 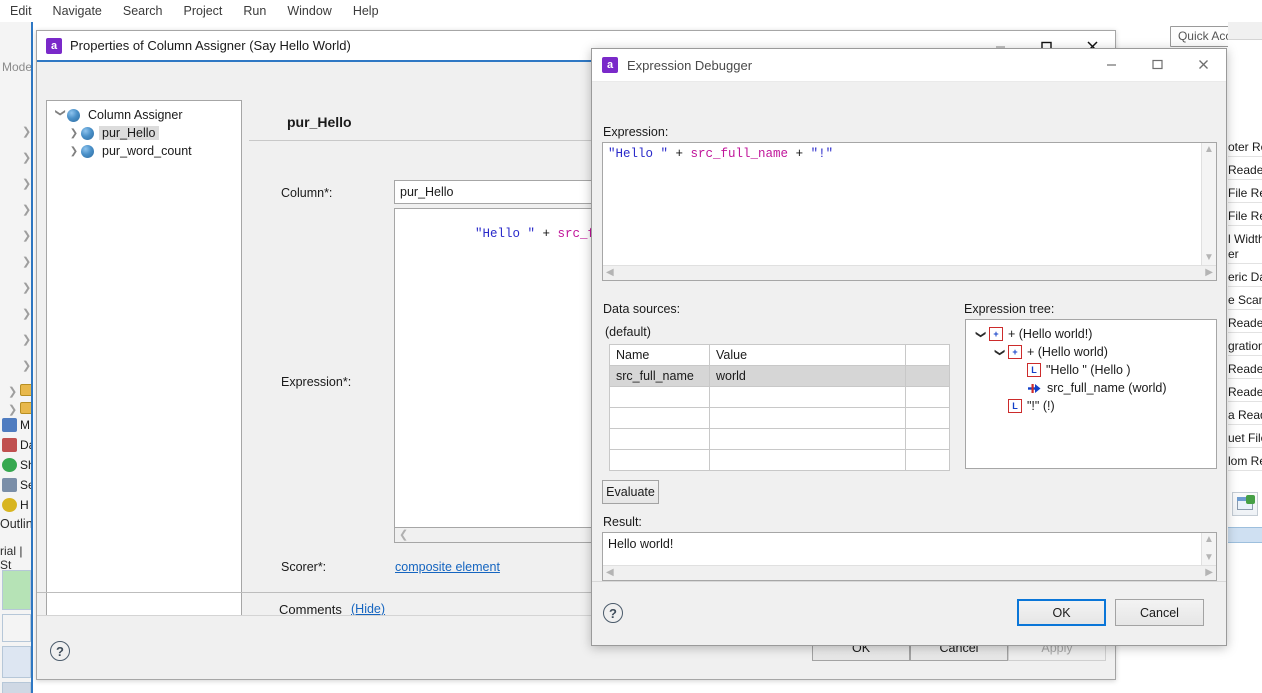 What do you see at coordinates (1245, 193) in the screenshot?
I see `node-repository-item: File Rea` at bounding box center [1245, 193].